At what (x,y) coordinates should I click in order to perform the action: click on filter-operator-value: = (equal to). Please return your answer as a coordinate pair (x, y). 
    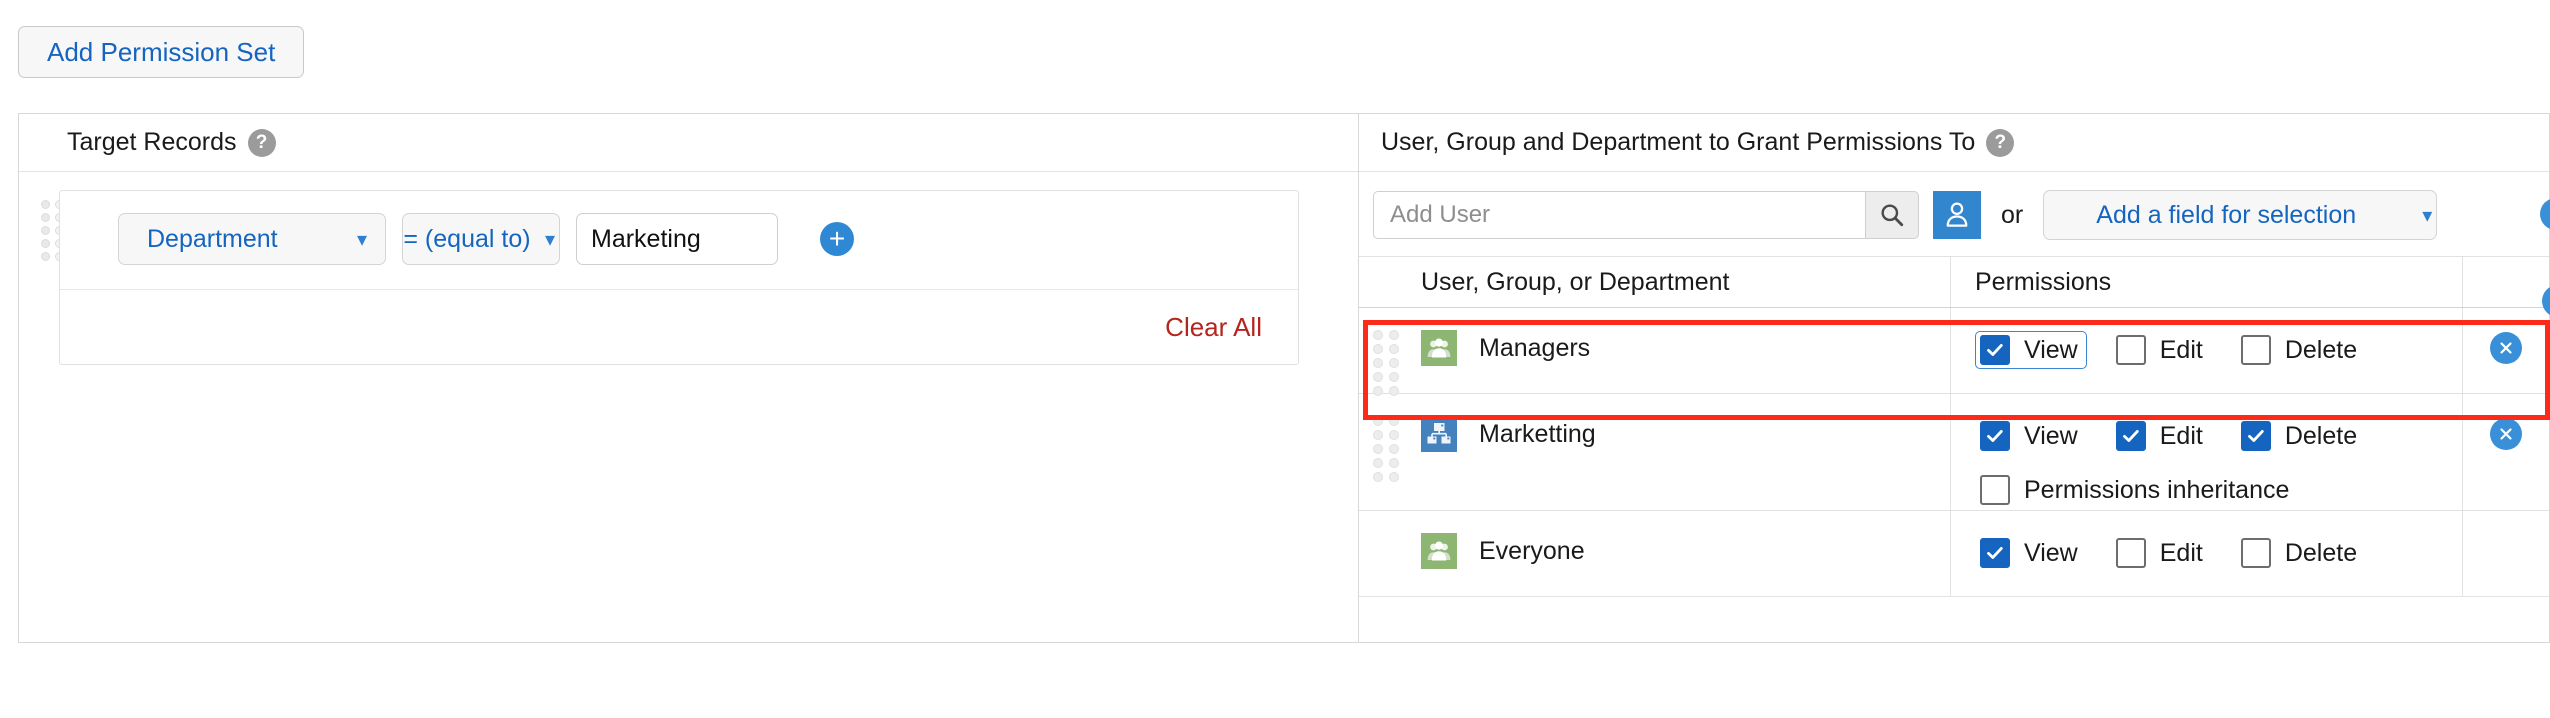
    Looking at the image, I should click on (467, 238).